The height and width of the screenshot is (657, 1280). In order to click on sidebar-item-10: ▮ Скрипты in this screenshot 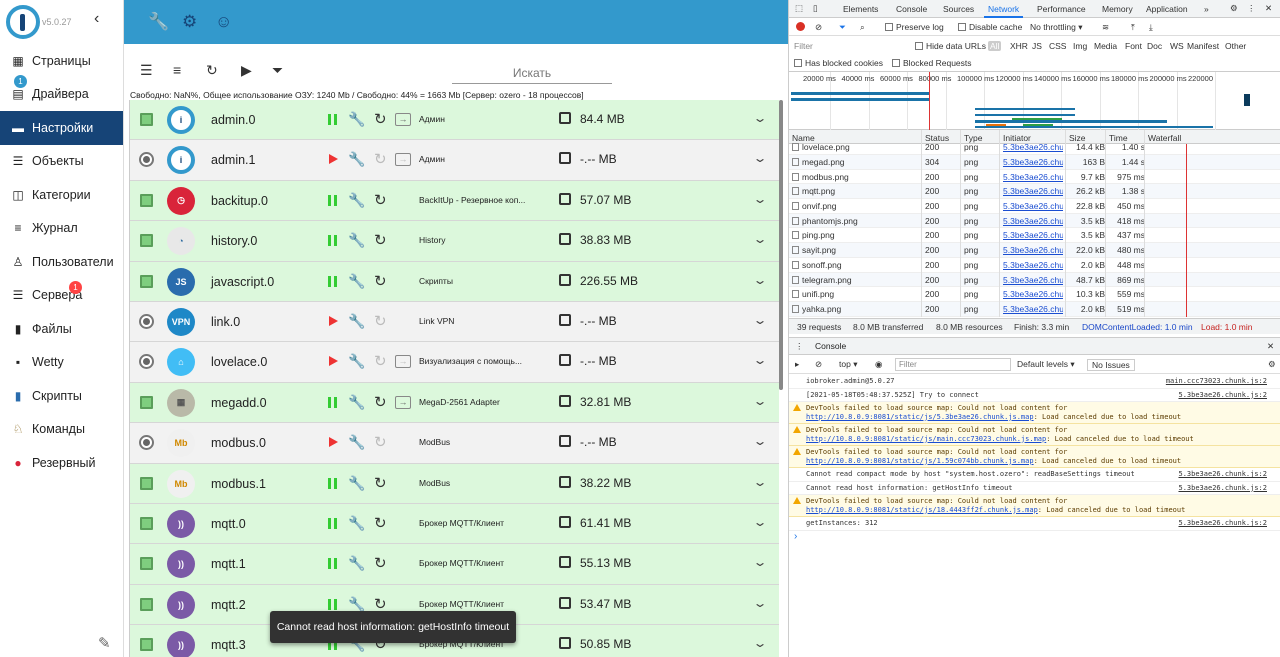, I will do `click(61, 396)`.